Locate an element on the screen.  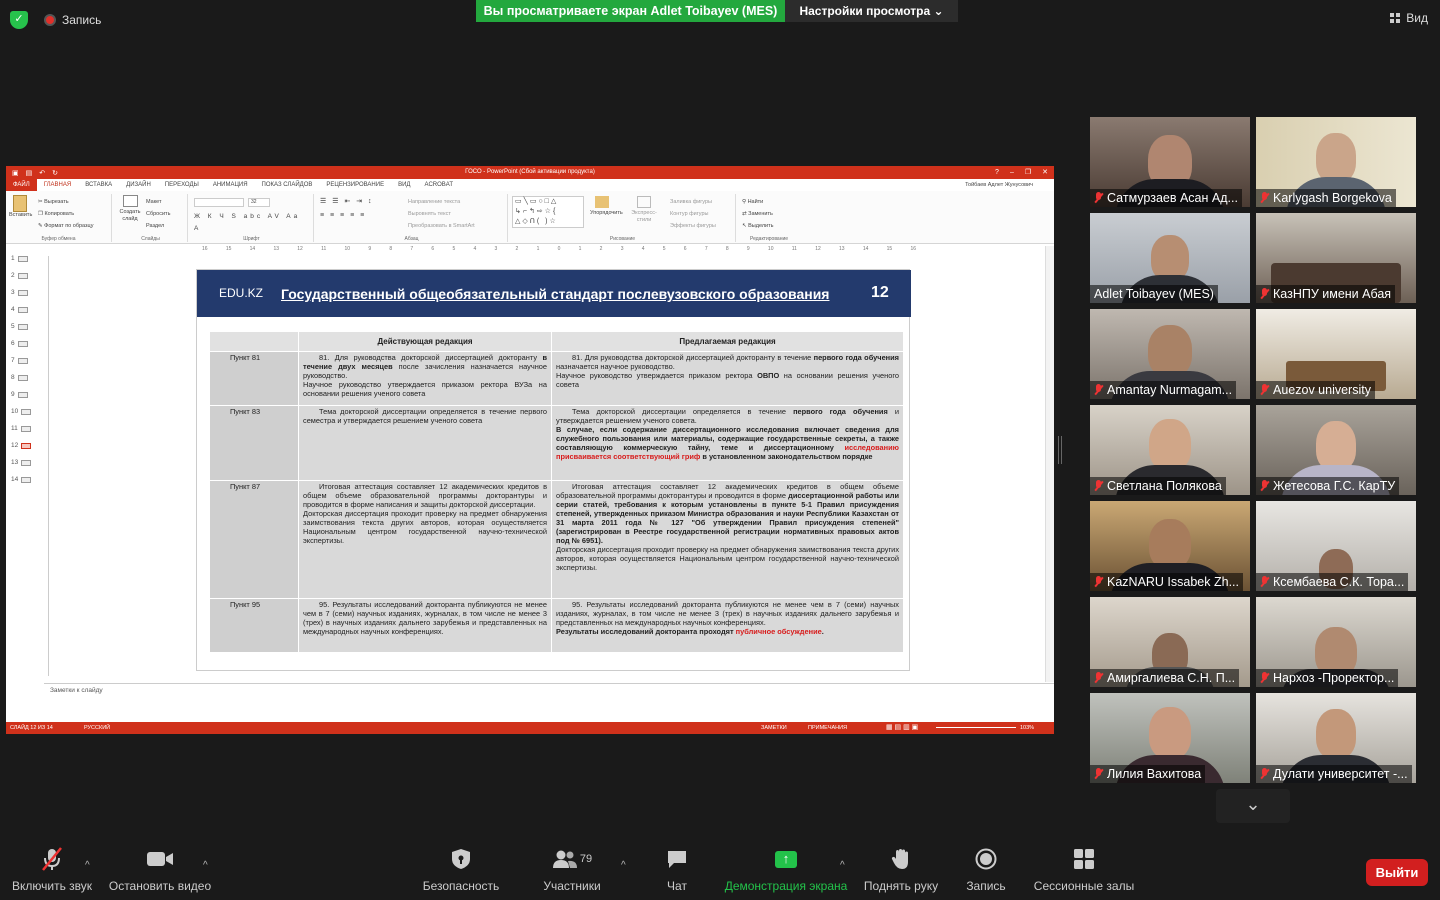
clipboard-group-name: Буфер обмена is located at coordinates (58, 239).